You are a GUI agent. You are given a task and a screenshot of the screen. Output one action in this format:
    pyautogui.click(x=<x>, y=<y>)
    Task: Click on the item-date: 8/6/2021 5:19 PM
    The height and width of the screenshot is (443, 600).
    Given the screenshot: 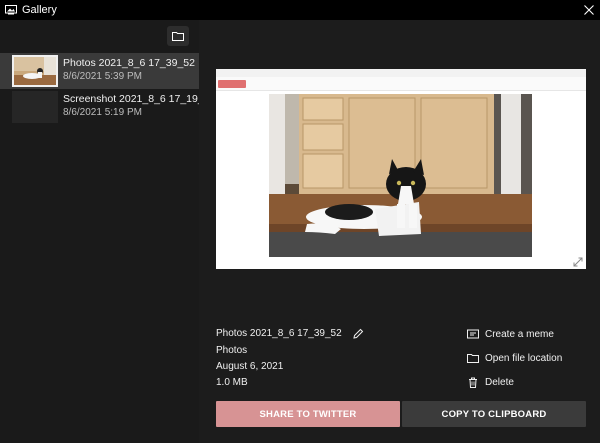 What is the action you would take?
    pyautogui.click(x=102, y=112)
    